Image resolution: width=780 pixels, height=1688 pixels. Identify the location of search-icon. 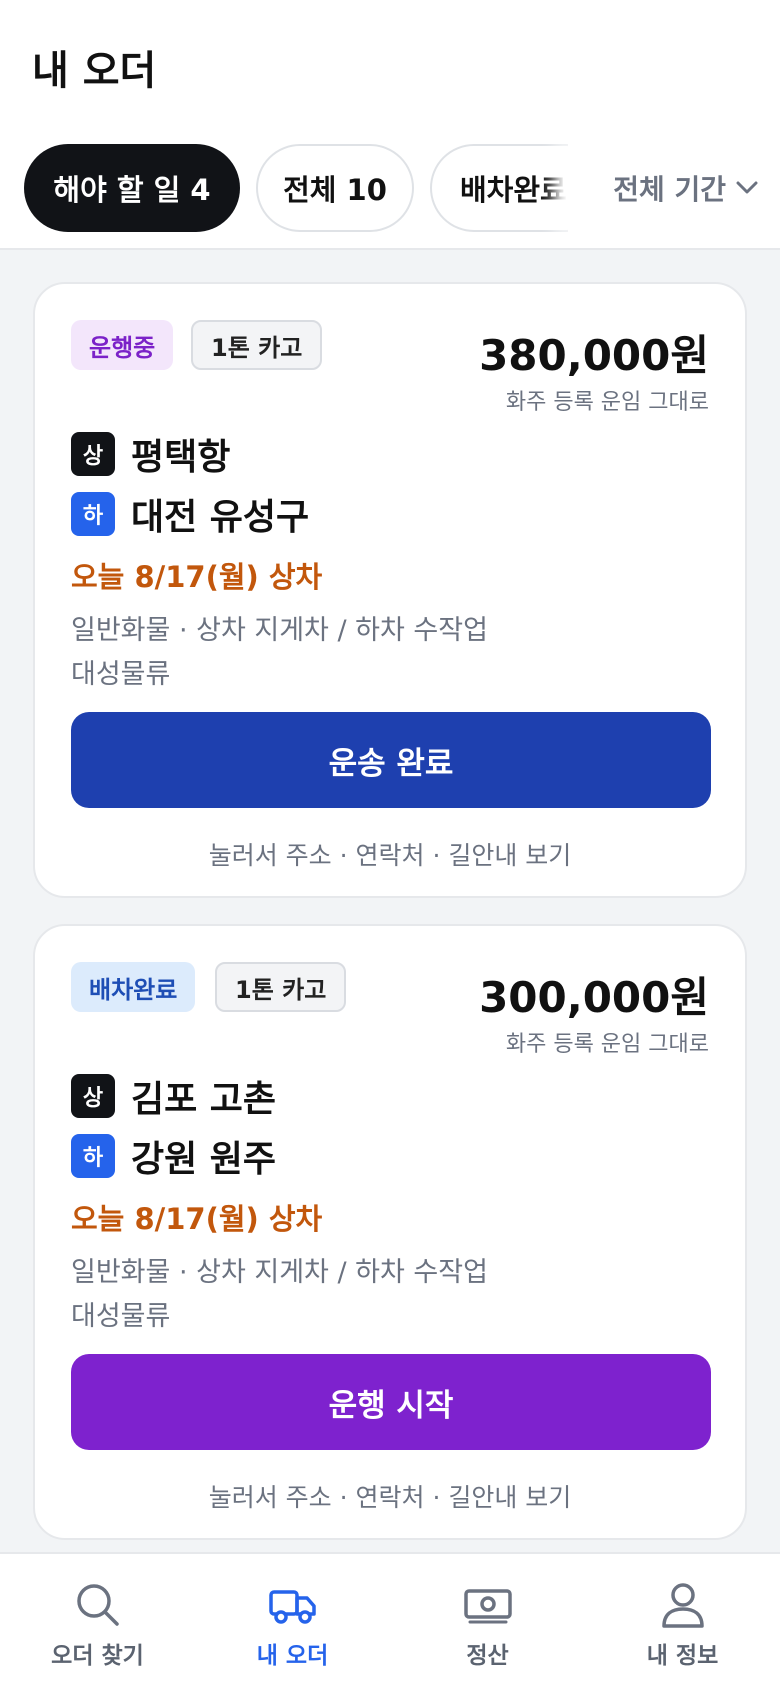
(97, 1605).